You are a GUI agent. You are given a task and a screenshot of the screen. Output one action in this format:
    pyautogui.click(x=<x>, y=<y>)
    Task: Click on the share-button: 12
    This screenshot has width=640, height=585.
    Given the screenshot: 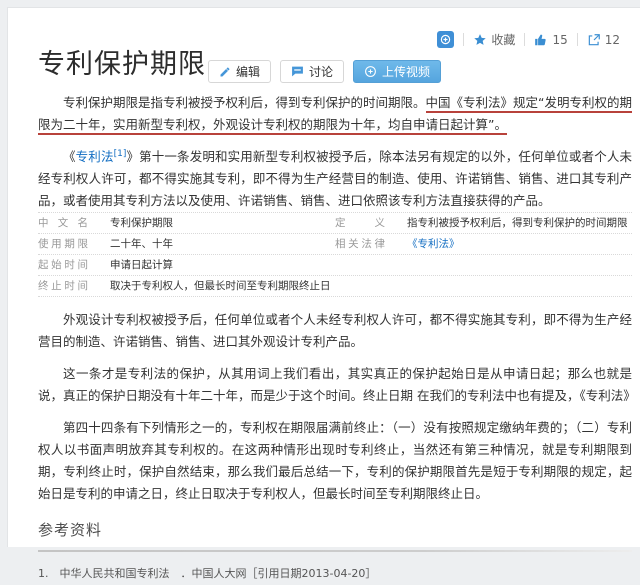 What is the action you would take?
    pyautogui.click(x=603, y=40)
    